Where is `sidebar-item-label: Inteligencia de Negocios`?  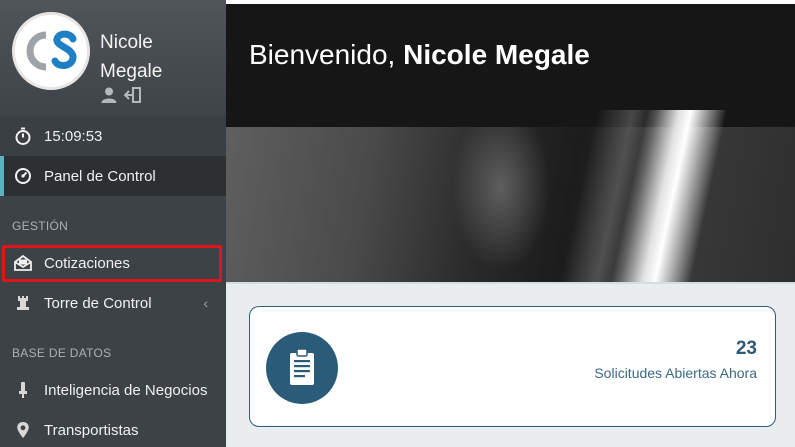 sidebar-item-label: Inteligencia de Negocios is located at coordinates (126, 390).